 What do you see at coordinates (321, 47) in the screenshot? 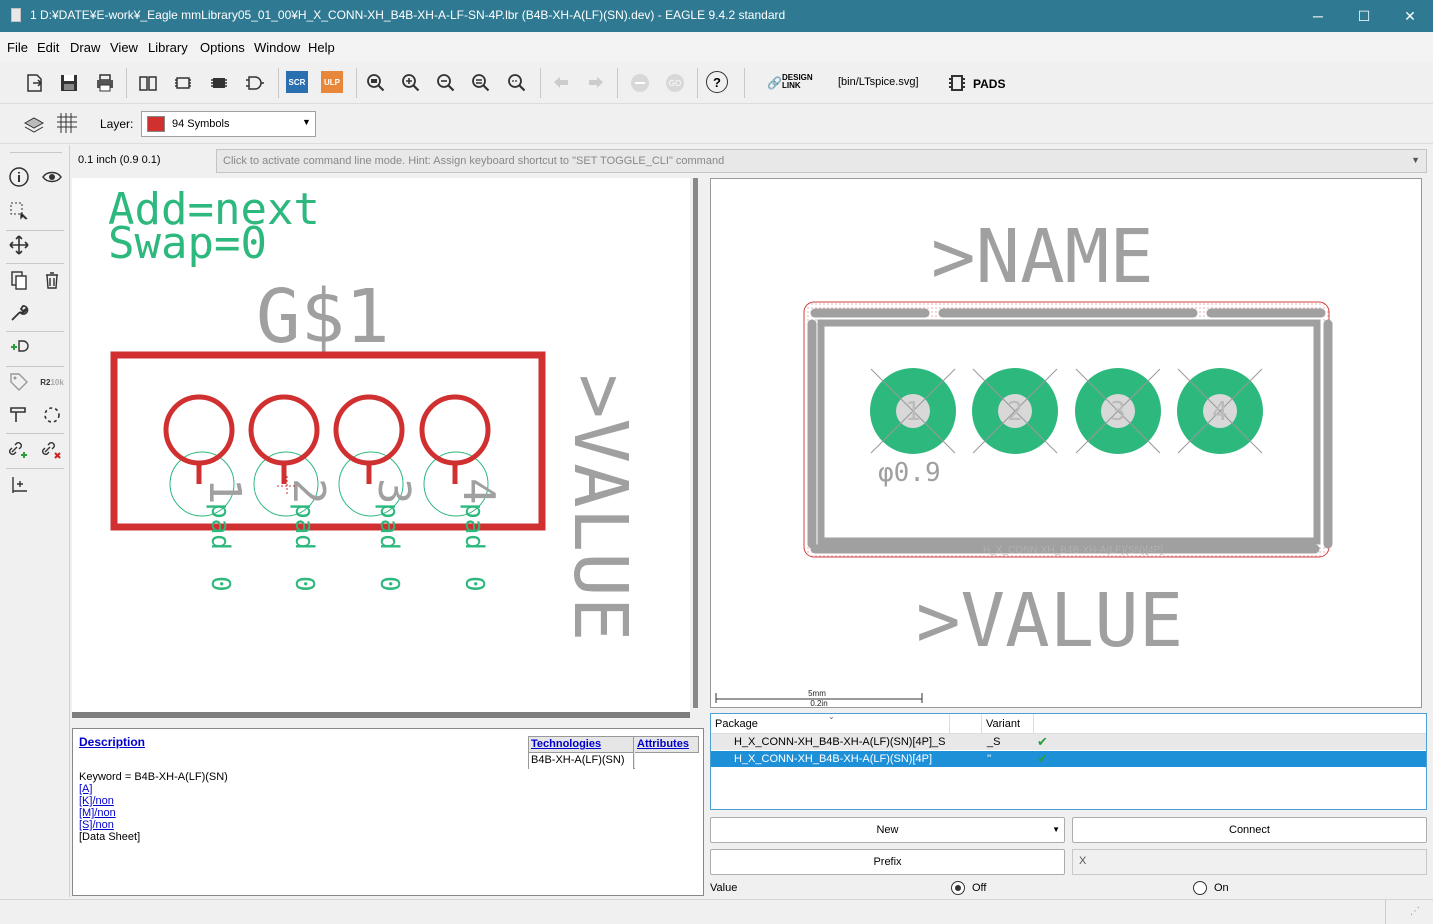
I see `menu-help: Help` at bounding box center [321, 47].